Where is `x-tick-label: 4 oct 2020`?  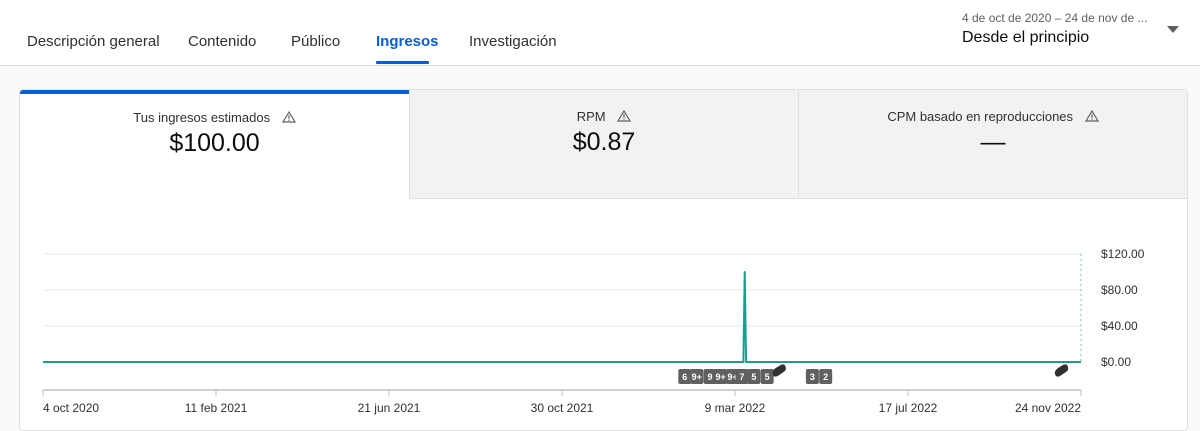
x-tick-label: 4 oct 2020 is located at coordinates (71, 408).